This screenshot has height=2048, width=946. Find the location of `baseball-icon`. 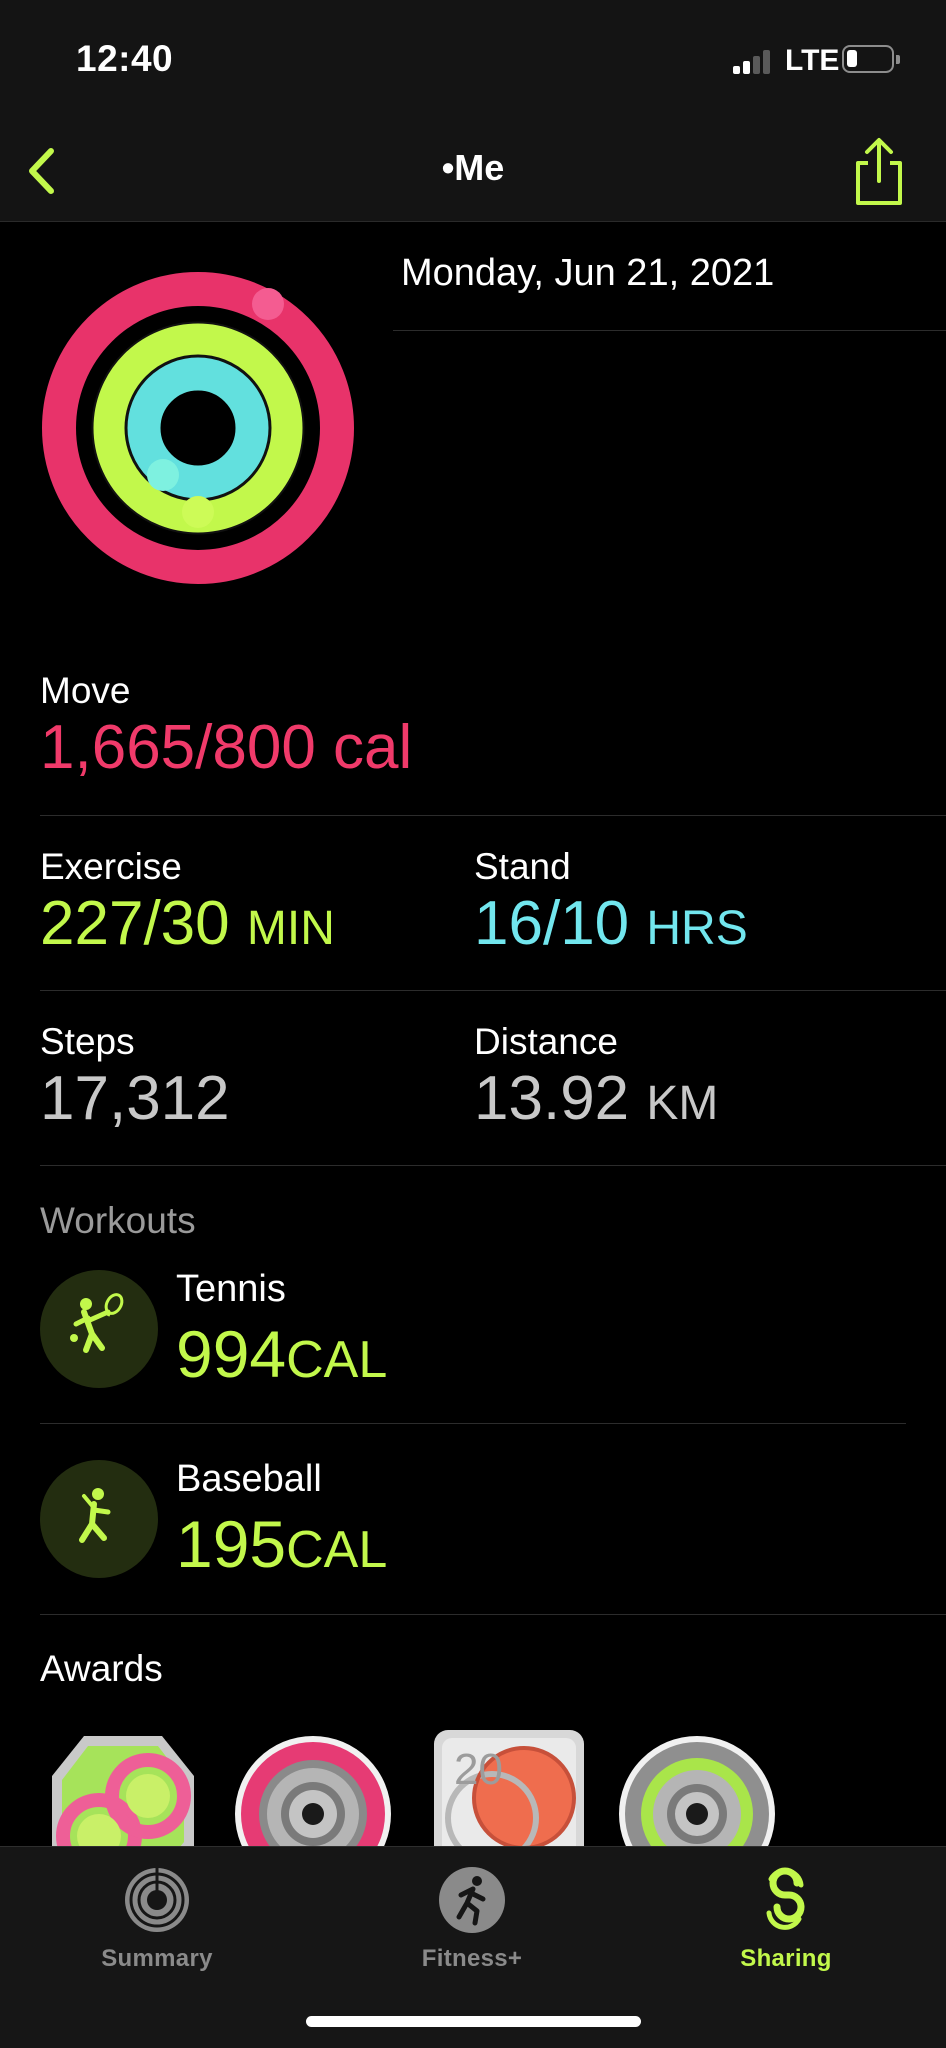

baseball-icon is located at coordinates (99, 1519).